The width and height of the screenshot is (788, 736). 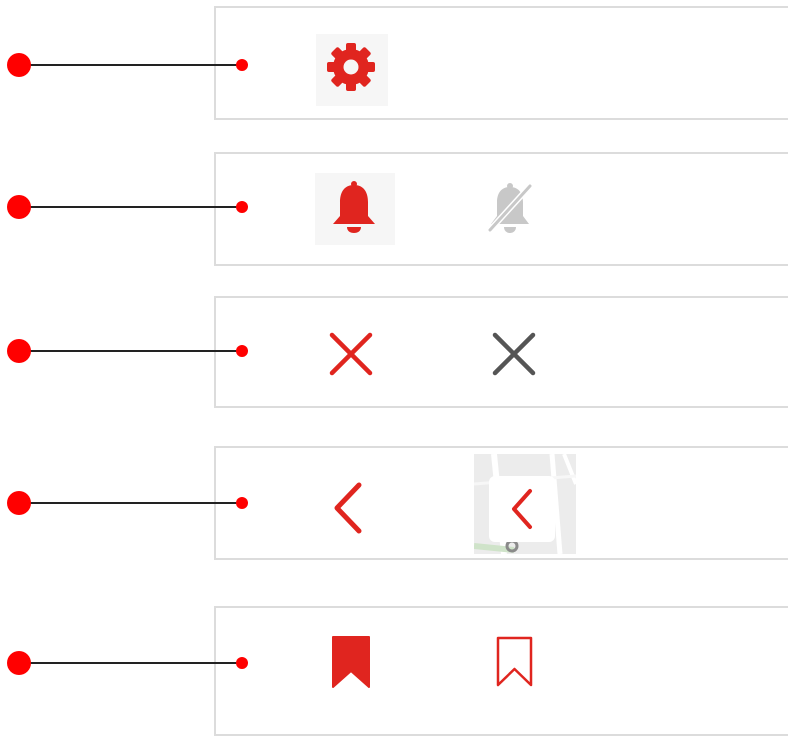 What do you see at coordinates (351, 67) in the screenshot?
I see `gear-icon` at bounding box center [351, 67].